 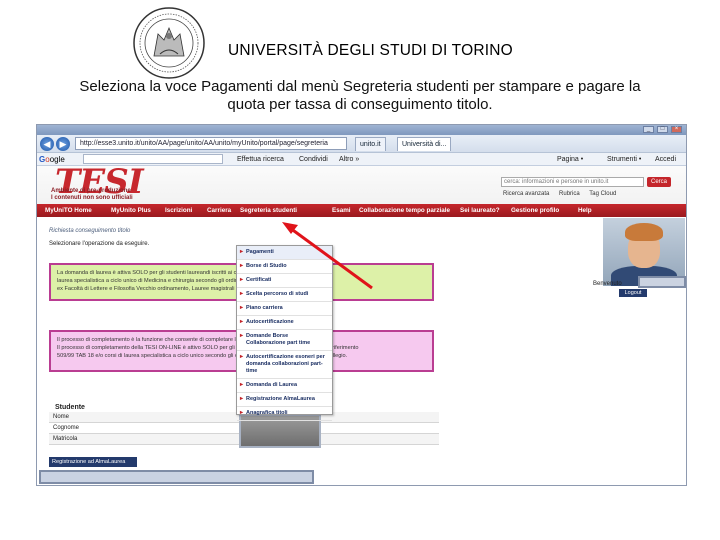 What do you see at coordinates (349, 159) in the screenshot?
I see `toolbar-altro: Altro »` at bounding box center [349, 159].